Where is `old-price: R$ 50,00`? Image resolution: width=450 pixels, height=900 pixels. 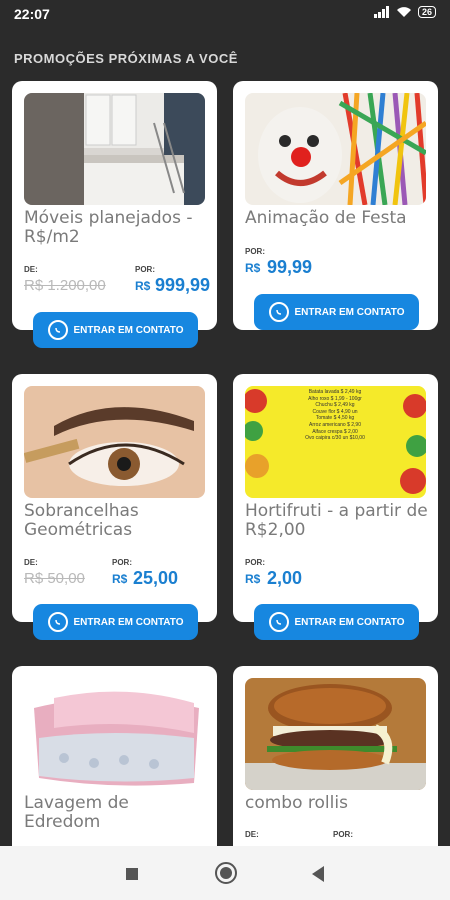
old-price: R$ 50,00 is located at coordinates (54, 578).